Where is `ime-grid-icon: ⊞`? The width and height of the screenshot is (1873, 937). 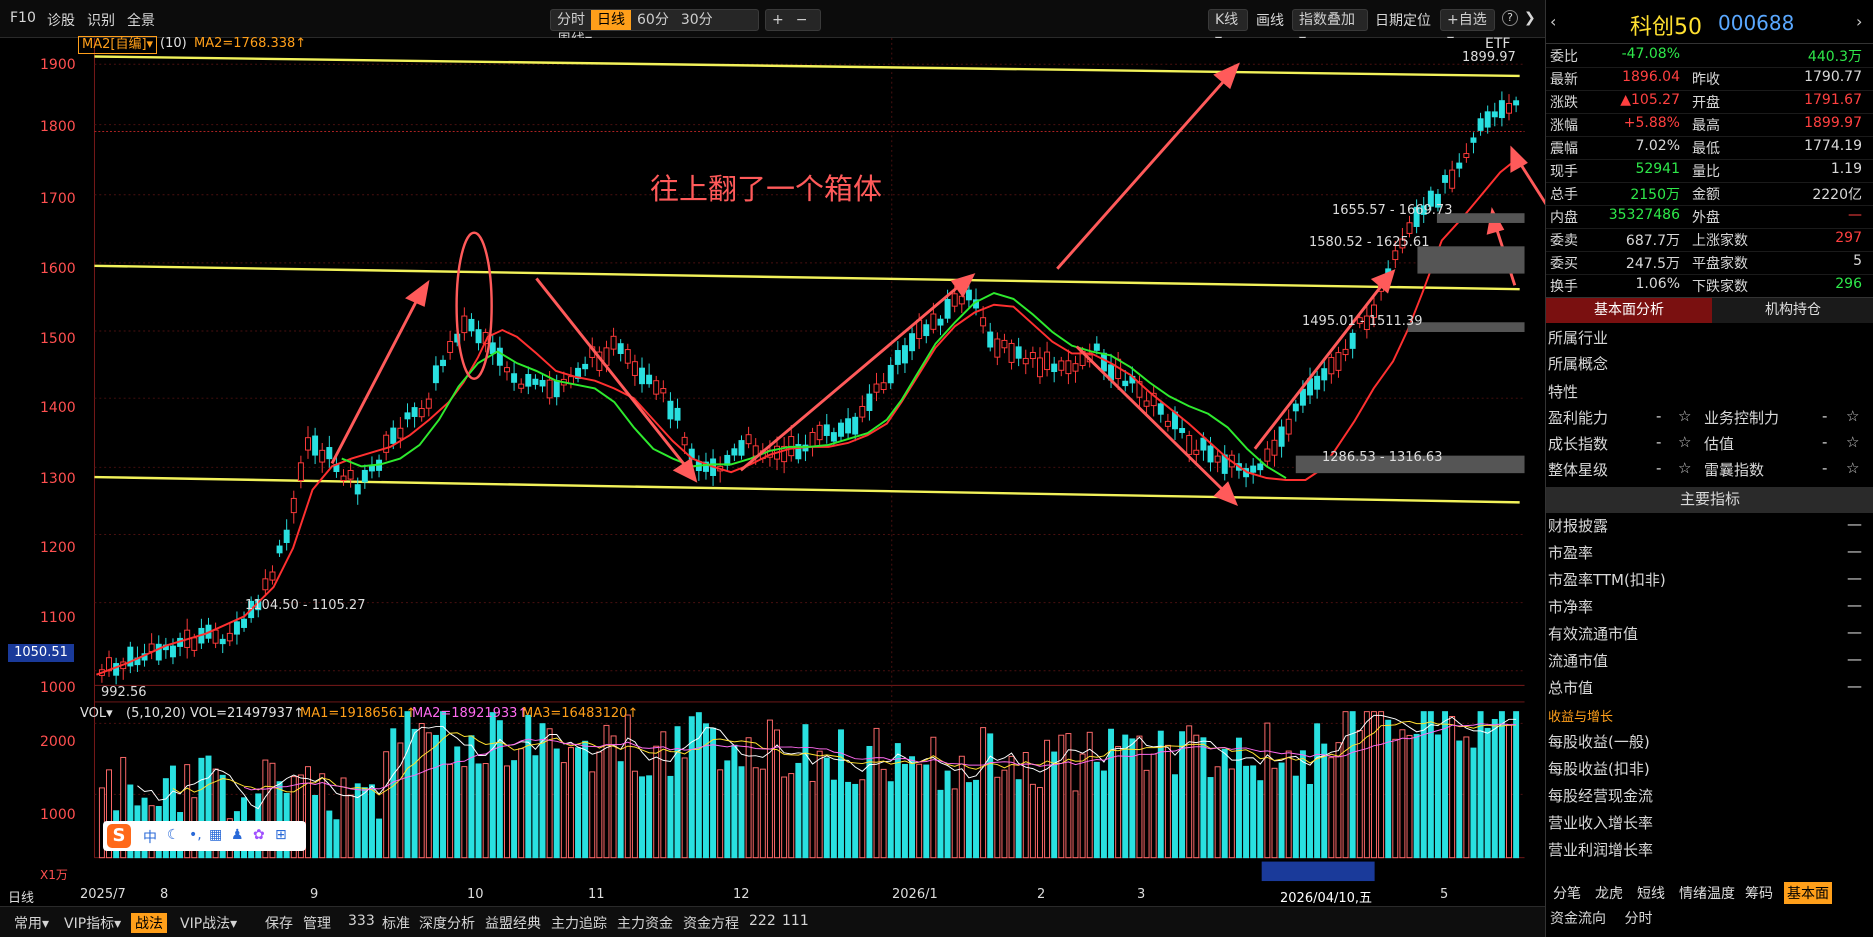
ime-grid-icon: ⊞ is located at coordinates (281, 835).